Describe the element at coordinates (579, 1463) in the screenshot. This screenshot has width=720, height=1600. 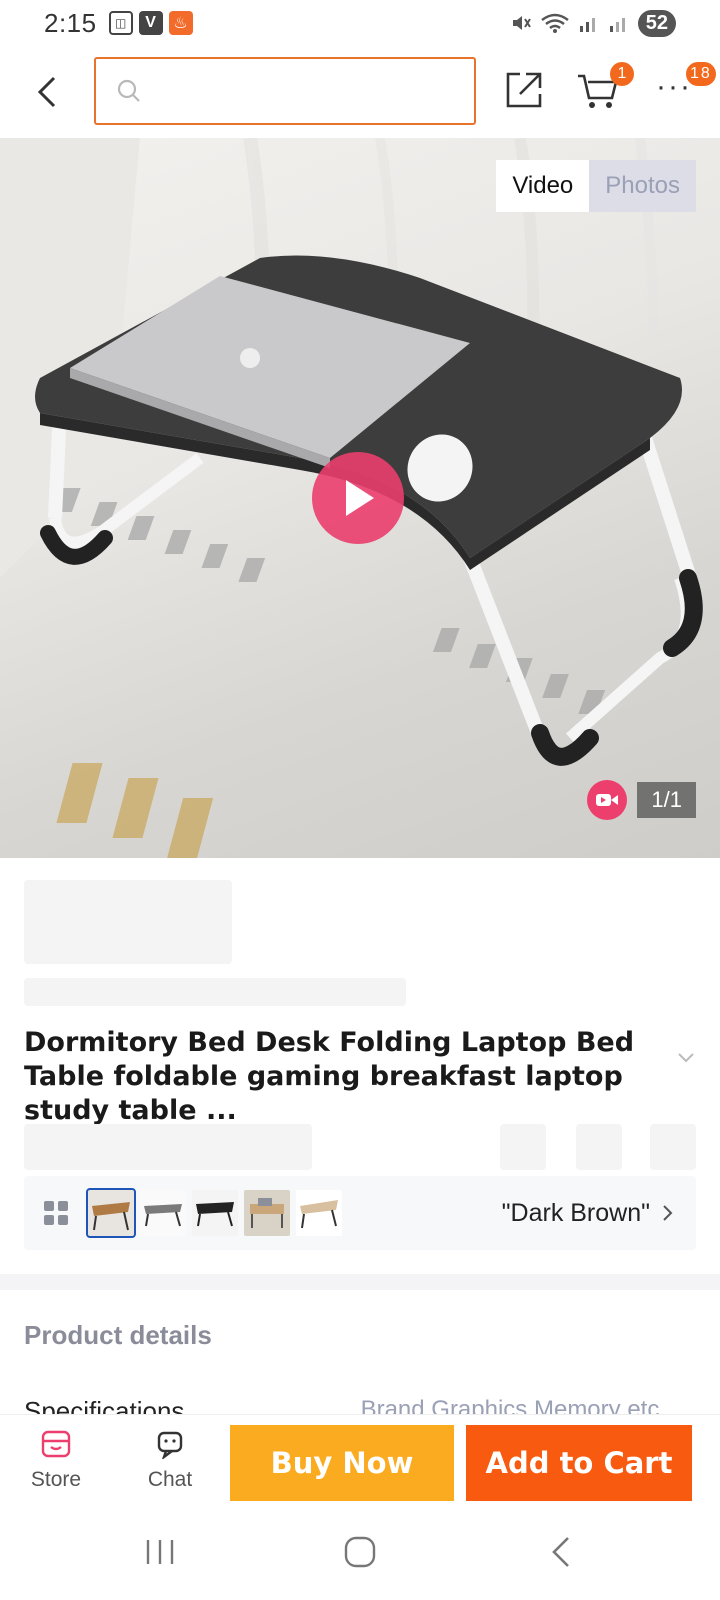
I see `add-to-cart-button: Add to Cart` at that location.